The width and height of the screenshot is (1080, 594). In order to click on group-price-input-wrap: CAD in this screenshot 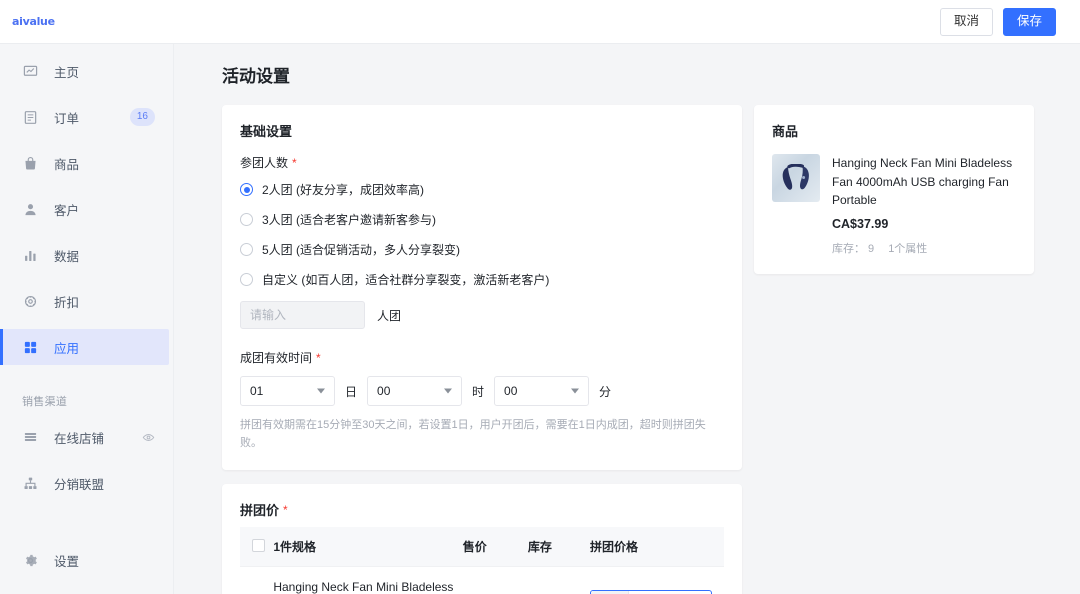, I will do `click(651, 592)`.